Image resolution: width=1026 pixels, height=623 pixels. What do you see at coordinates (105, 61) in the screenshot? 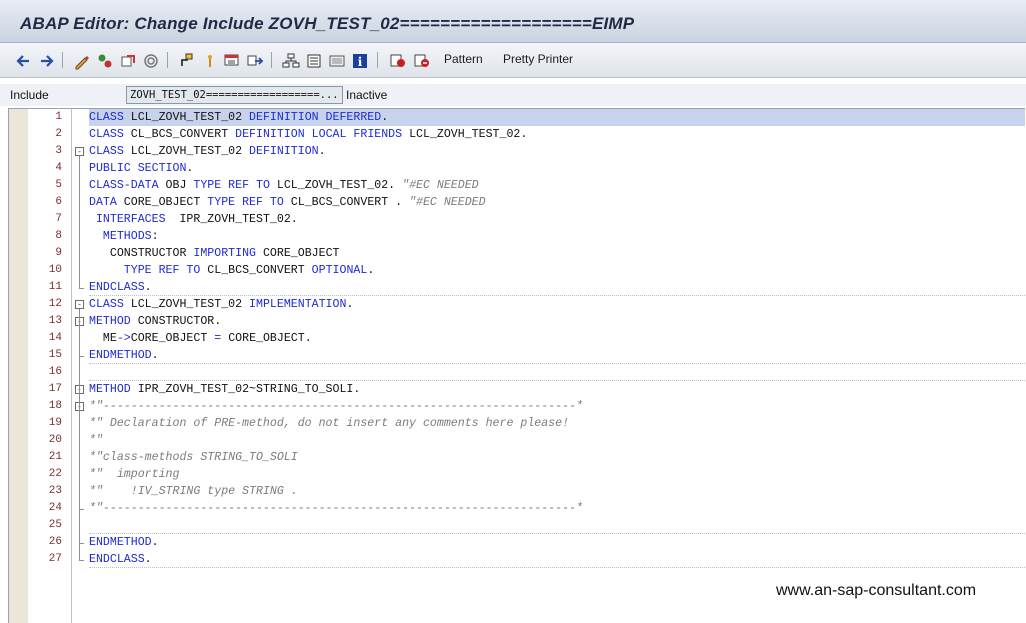
I see `other-object-icon` at bounding box center [105, 61].